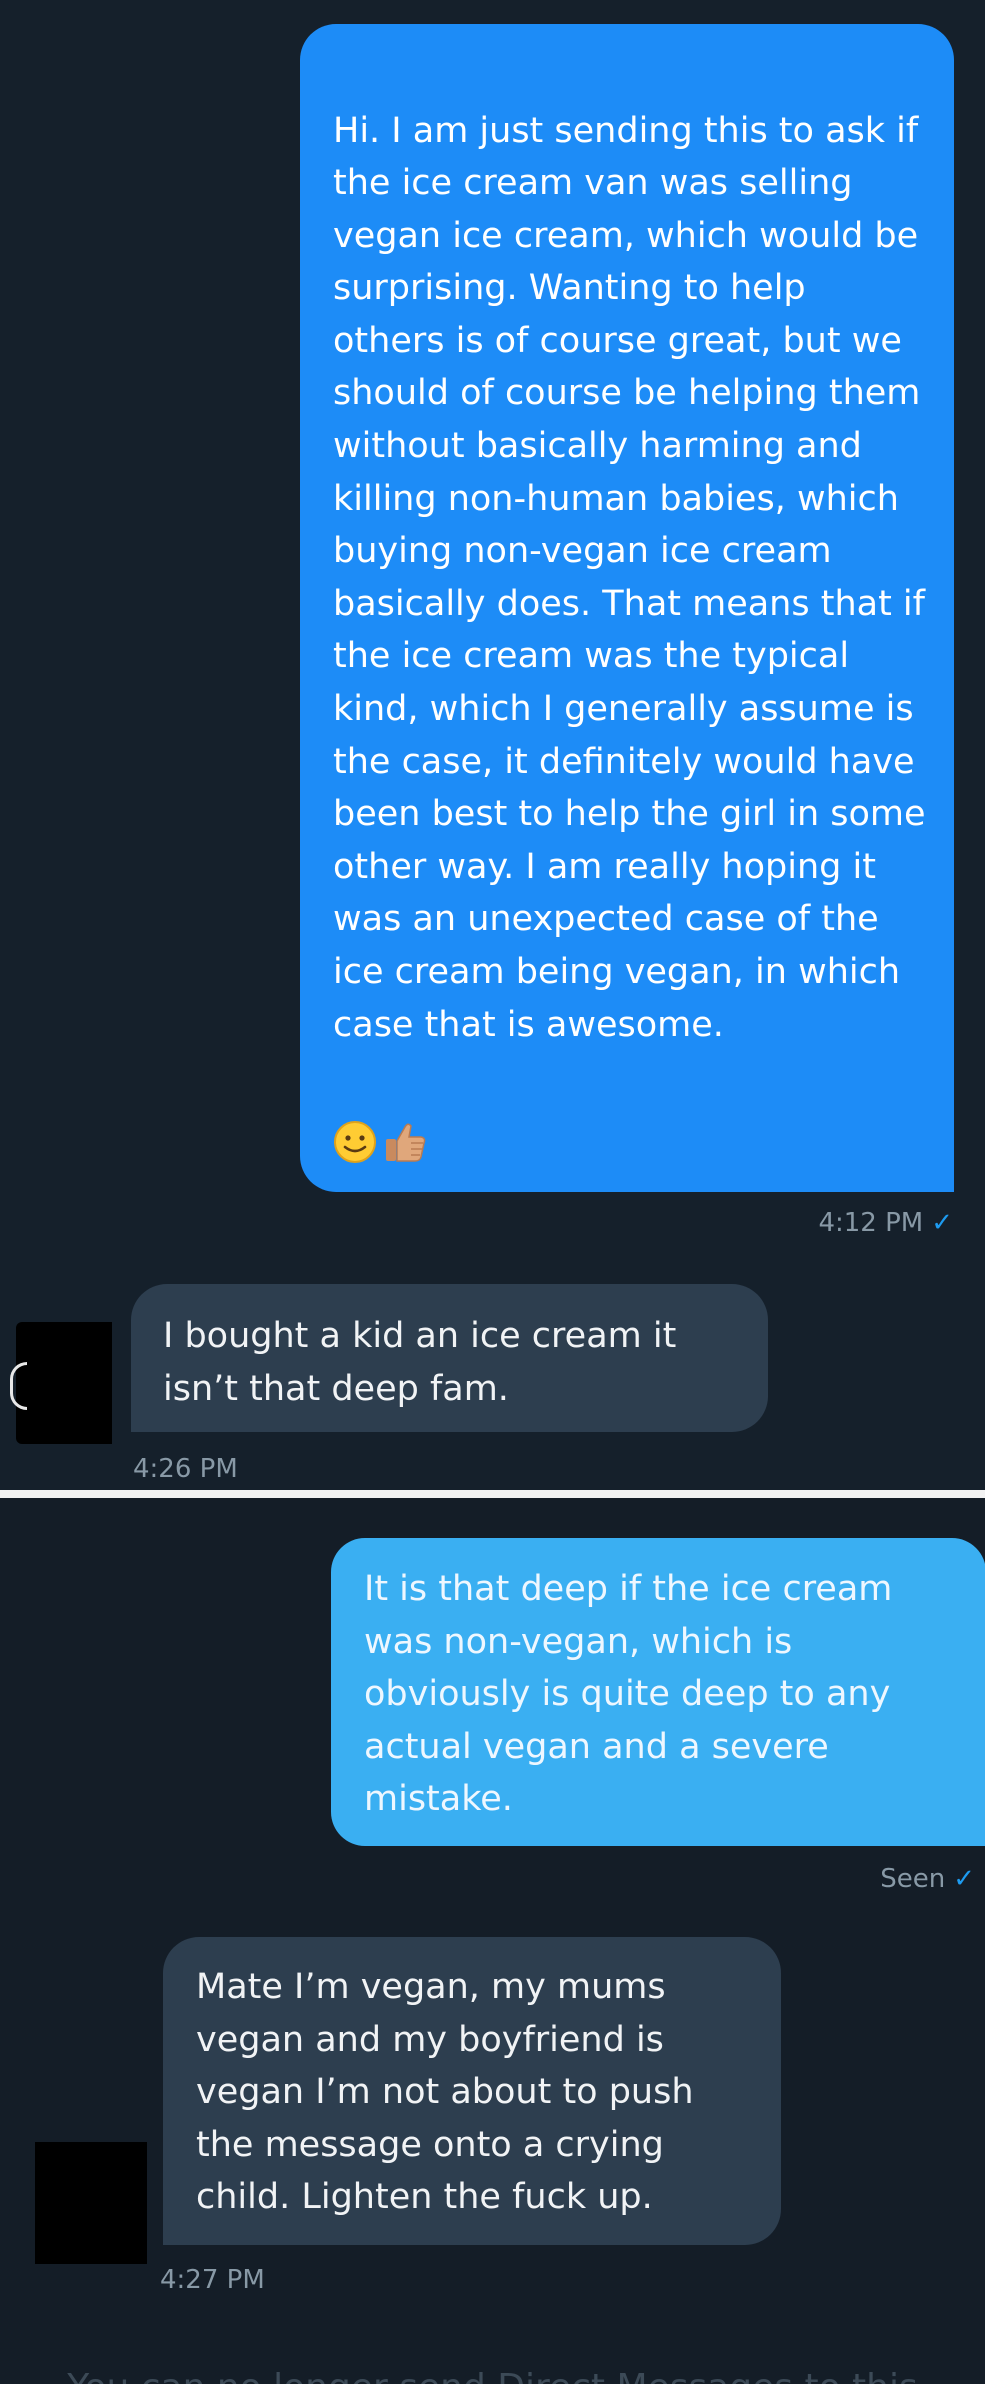  Describe the element at coordinates (406, 1142) in the screenshot. I see `thumbs-up-icon` at that location.